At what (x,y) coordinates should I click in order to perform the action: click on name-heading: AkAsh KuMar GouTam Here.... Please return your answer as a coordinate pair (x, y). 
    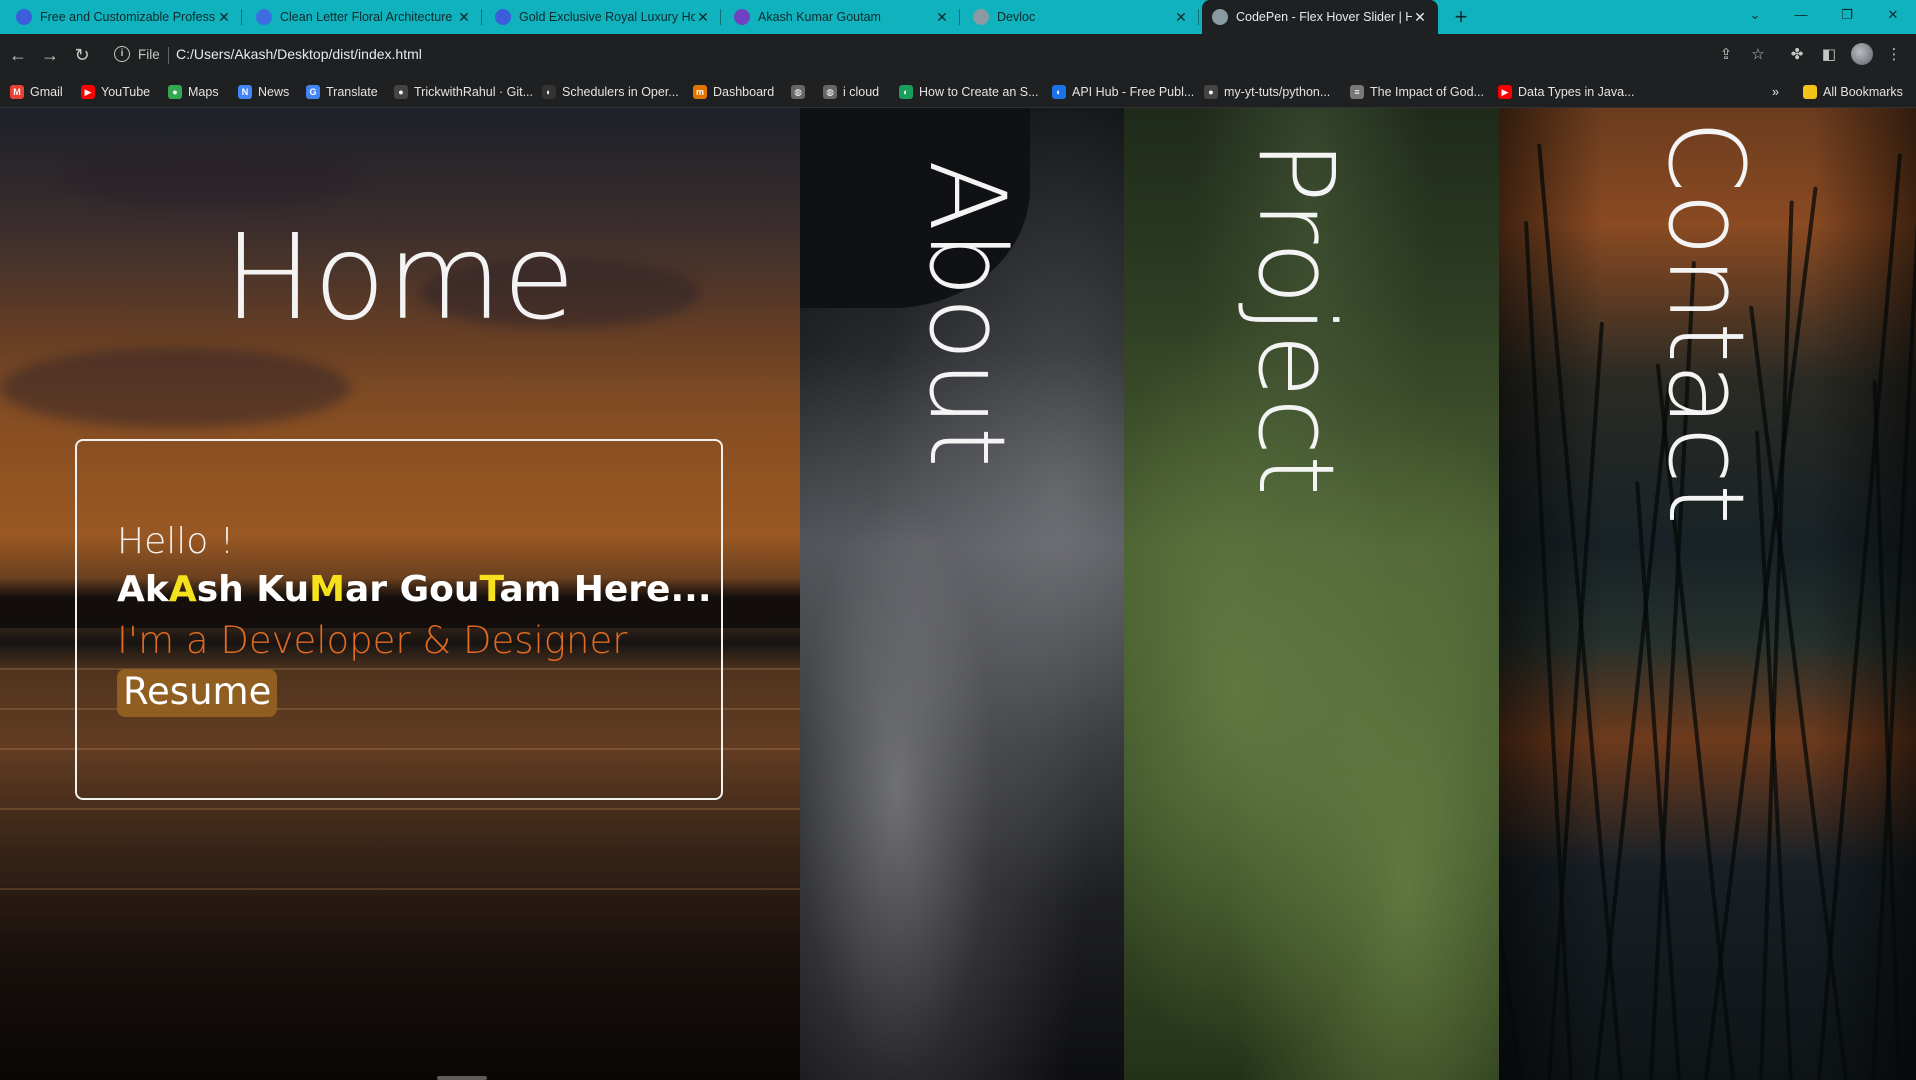
    Looking at the image, I should click on (414, 589).